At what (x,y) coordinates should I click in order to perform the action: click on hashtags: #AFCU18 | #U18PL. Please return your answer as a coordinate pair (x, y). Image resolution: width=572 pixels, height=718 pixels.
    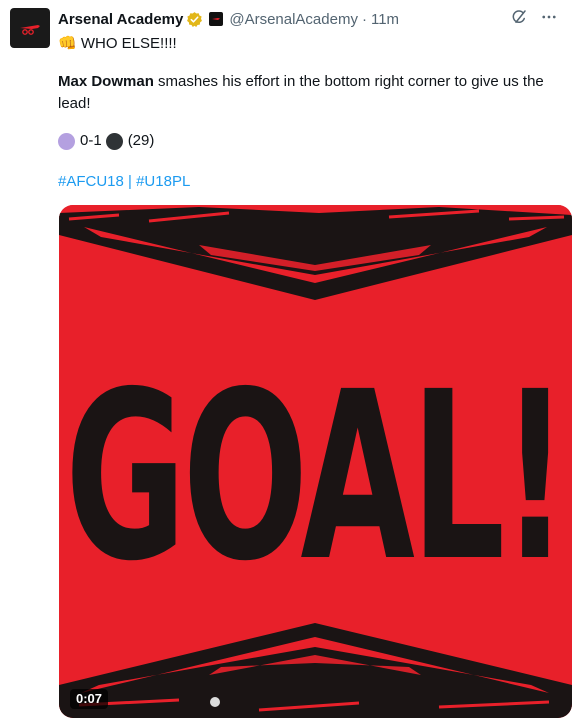
    Looking at the image, I should click on (308, 182).